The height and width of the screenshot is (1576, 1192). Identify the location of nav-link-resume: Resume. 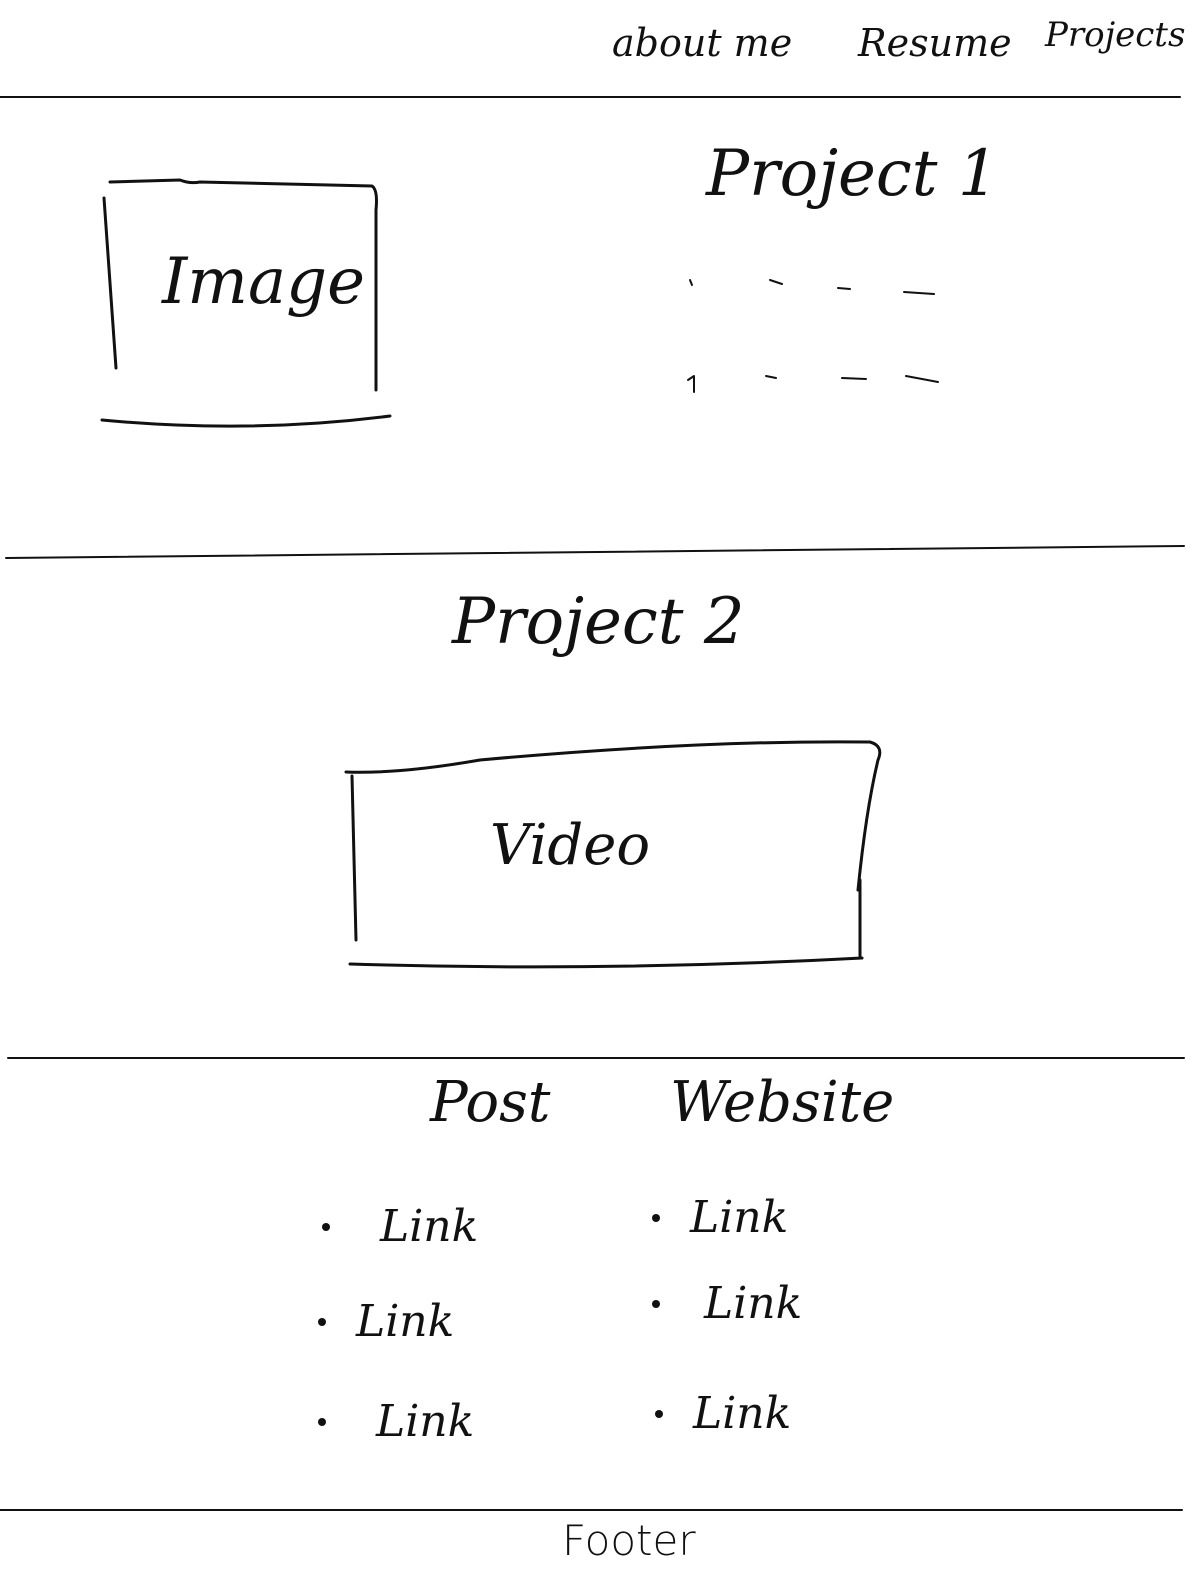
(935, 43).